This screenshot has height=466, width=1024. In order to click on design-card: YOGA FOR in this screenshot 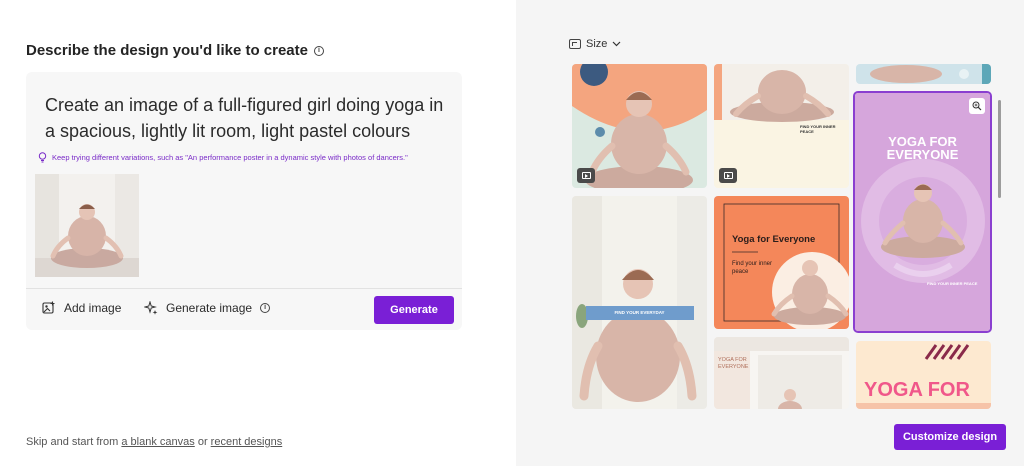, I will do `click(923, 375)`.